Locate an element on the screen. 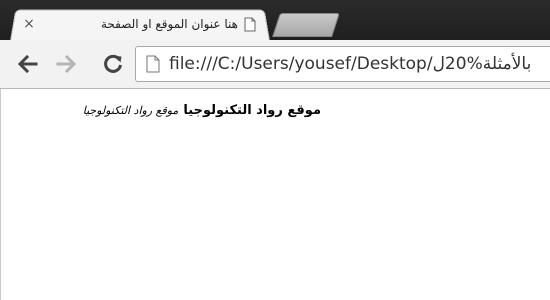 This screenshot has width=550, height=300. forward-button is located at coordinates (67, 64).